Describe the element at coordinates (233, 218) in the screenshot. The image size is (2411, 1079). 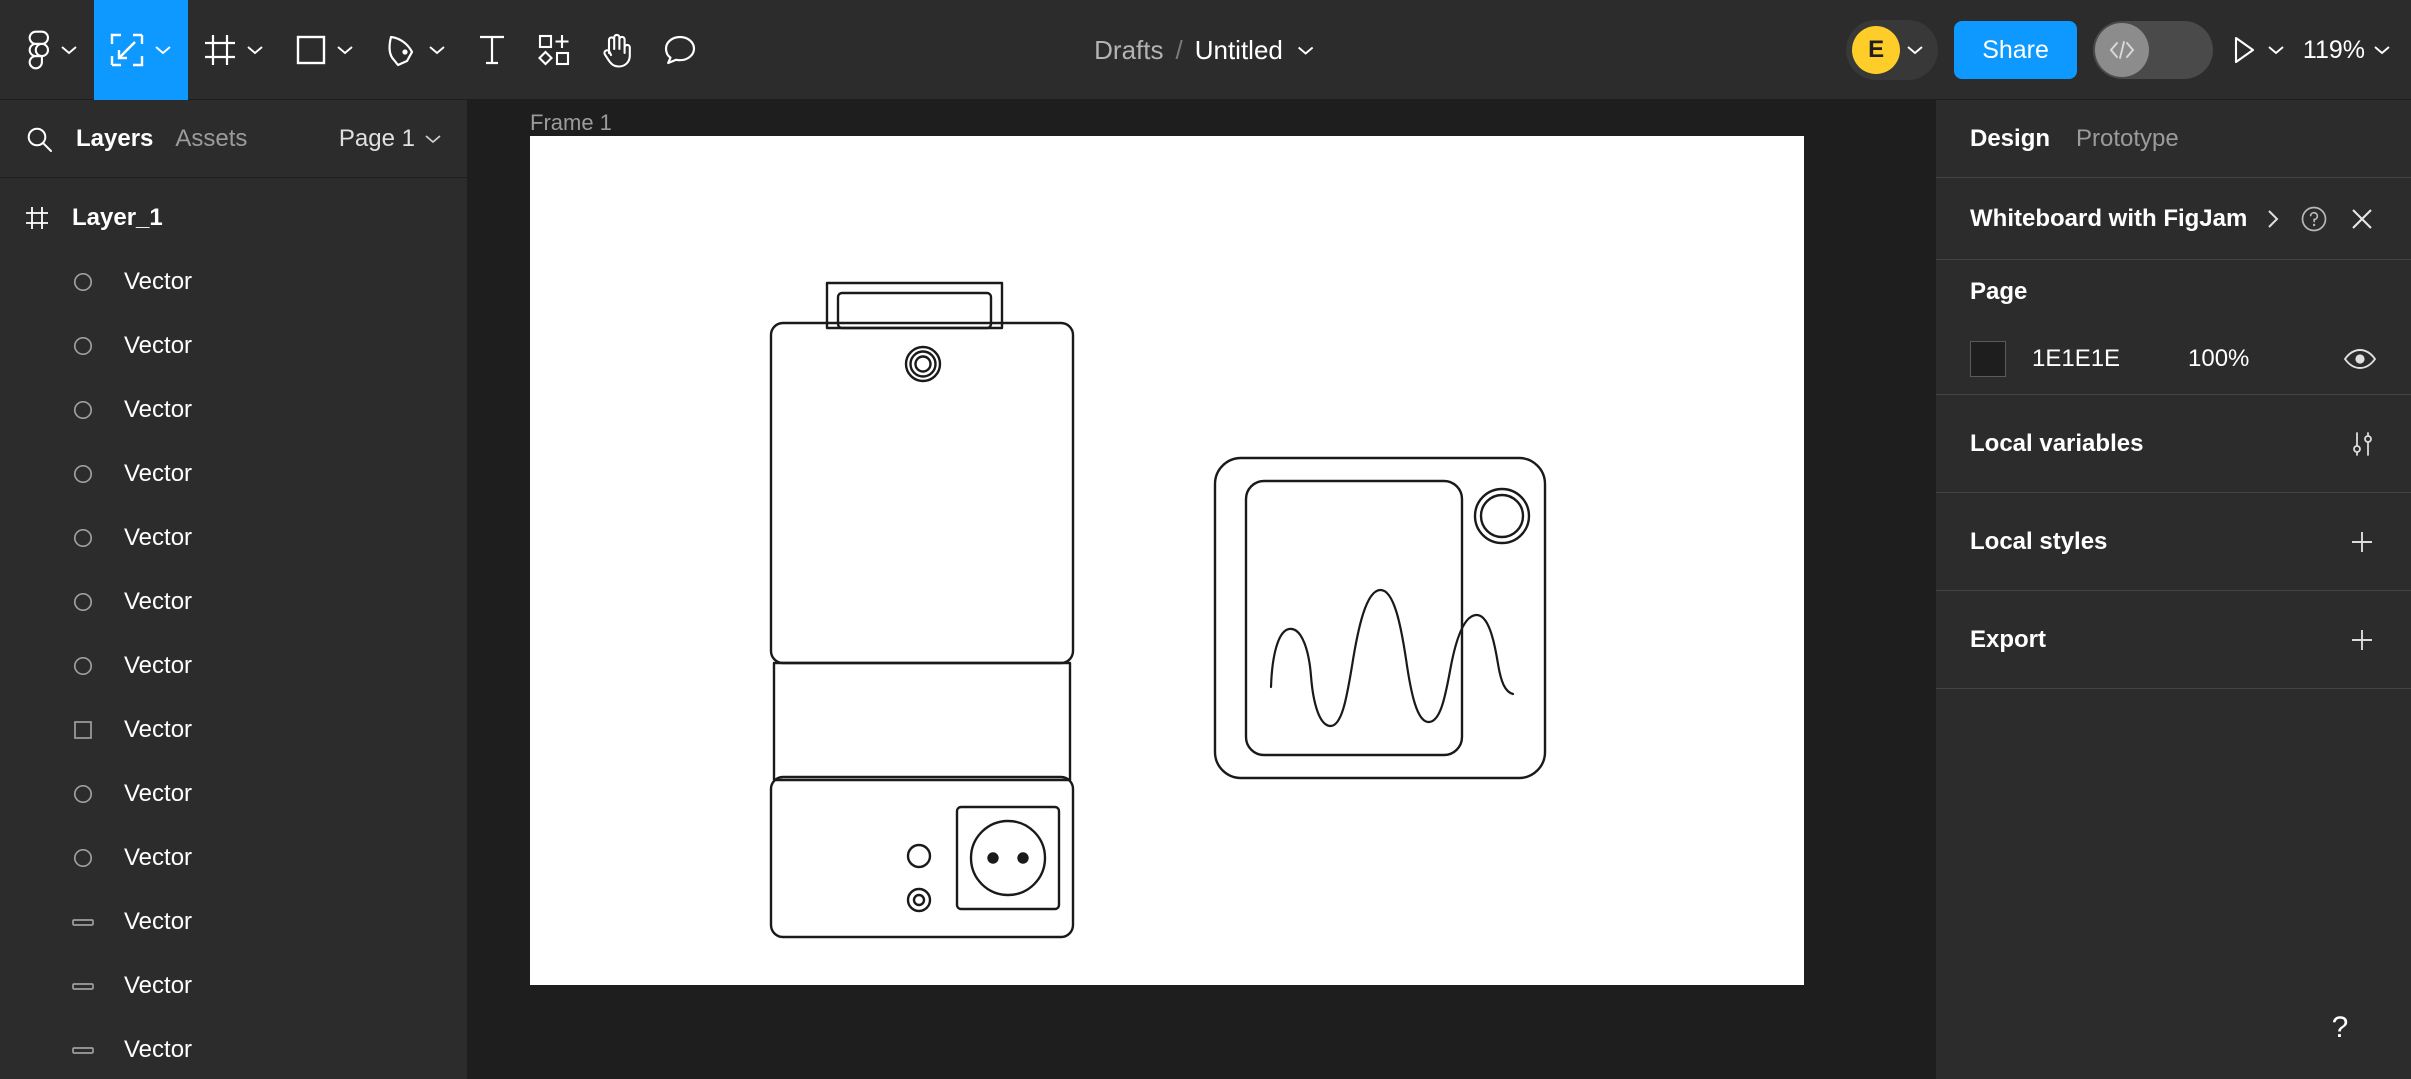
I see `layer-row-root: Layer_1` at that location.